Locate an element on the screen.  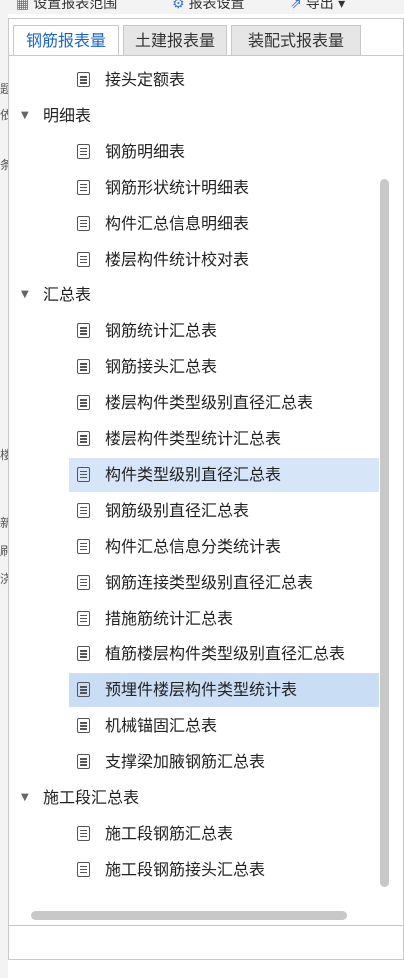
bg-fragment: 刷 is located at coordinates (4, 551).